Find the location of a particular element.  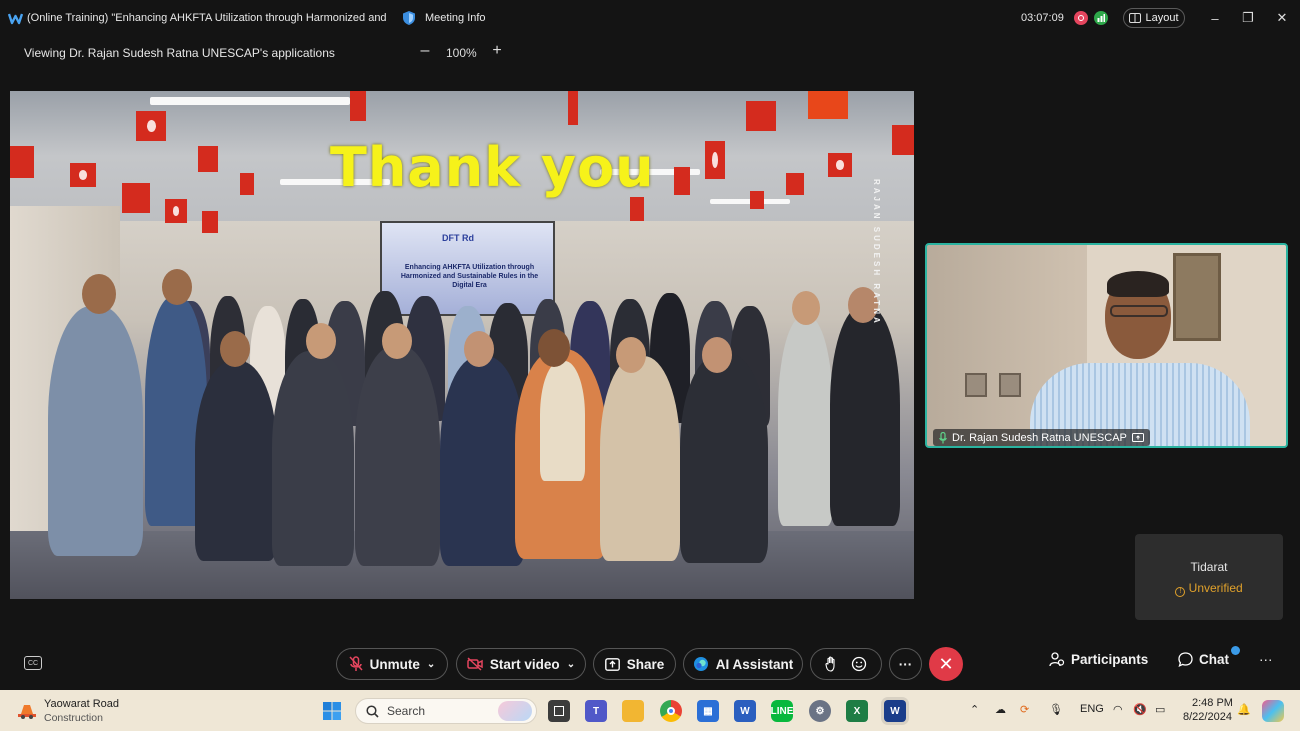

share-button: Share is located at coordinates (634, 664).